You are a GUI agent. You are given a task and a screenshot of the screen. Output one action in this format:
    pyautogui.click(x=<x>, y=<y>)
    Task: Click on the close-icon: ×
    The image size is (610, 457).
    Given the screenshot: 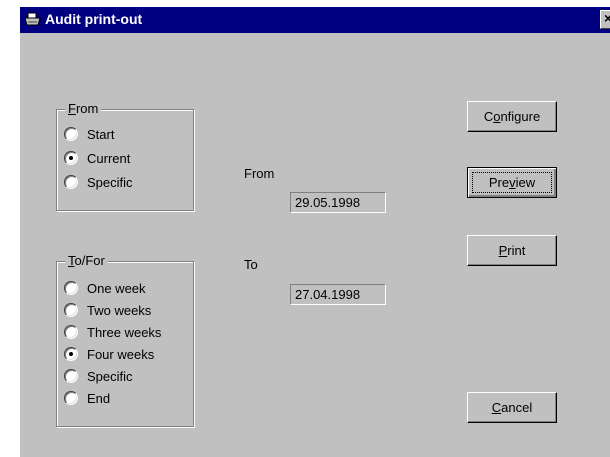 What is the action you would take?
    pyautogui.click(x=607, y=18)
    